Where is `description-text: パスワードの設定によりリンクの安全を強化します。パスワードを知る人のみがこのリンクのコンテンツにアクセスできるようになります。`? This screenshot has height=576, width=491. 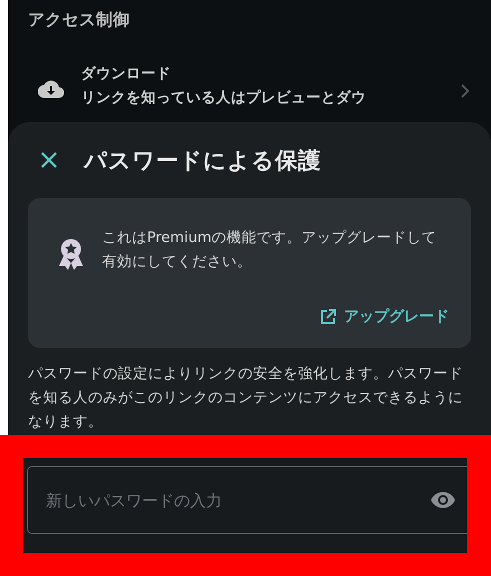
description-text: パスワードの設定によりリンクの安全を強化します。パスワードを知る人のみがこのリンクのコンテンツにアクセスできるようになります。 is located at coordinates (246, 398).